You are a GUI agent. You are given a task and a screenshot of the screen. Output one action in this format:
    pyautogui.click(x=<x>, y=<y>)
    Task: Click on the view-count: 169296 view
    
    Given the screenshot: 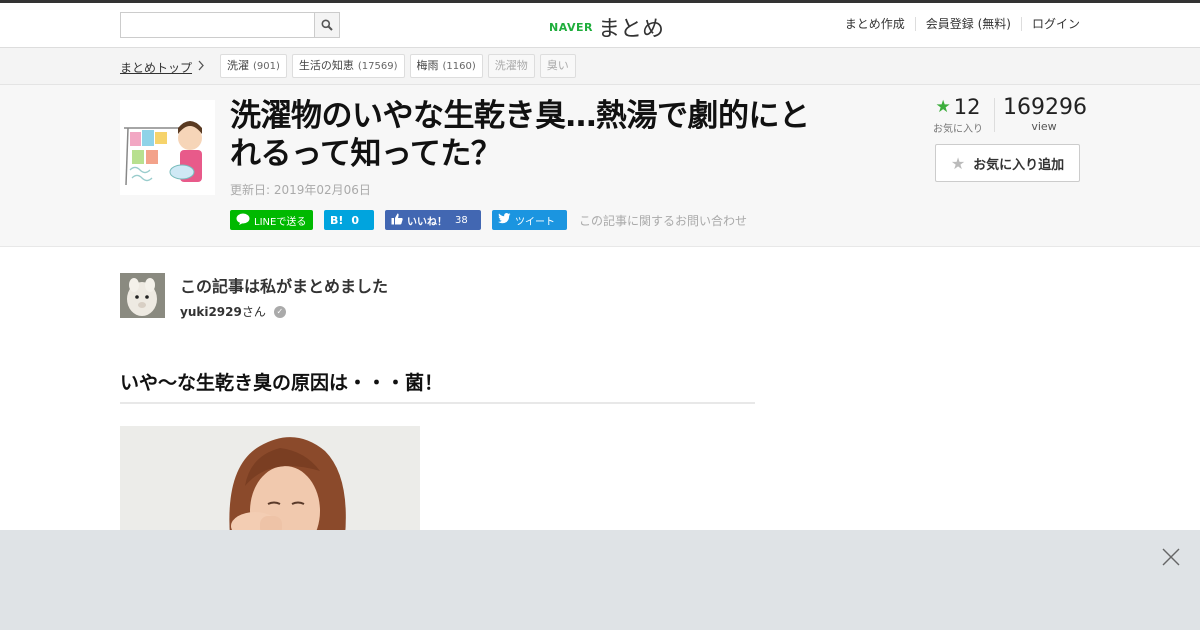 What is the action you would take?
    pyautogui.click(x=1045, y=114)
    